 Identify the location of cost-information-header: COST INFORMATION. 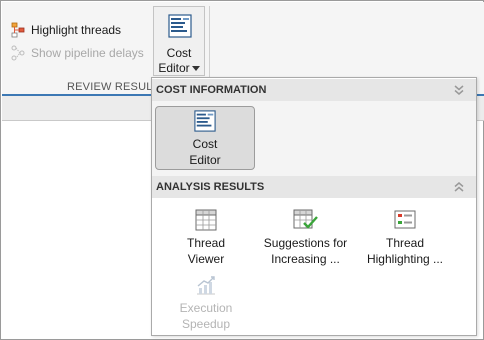
(314, 90).